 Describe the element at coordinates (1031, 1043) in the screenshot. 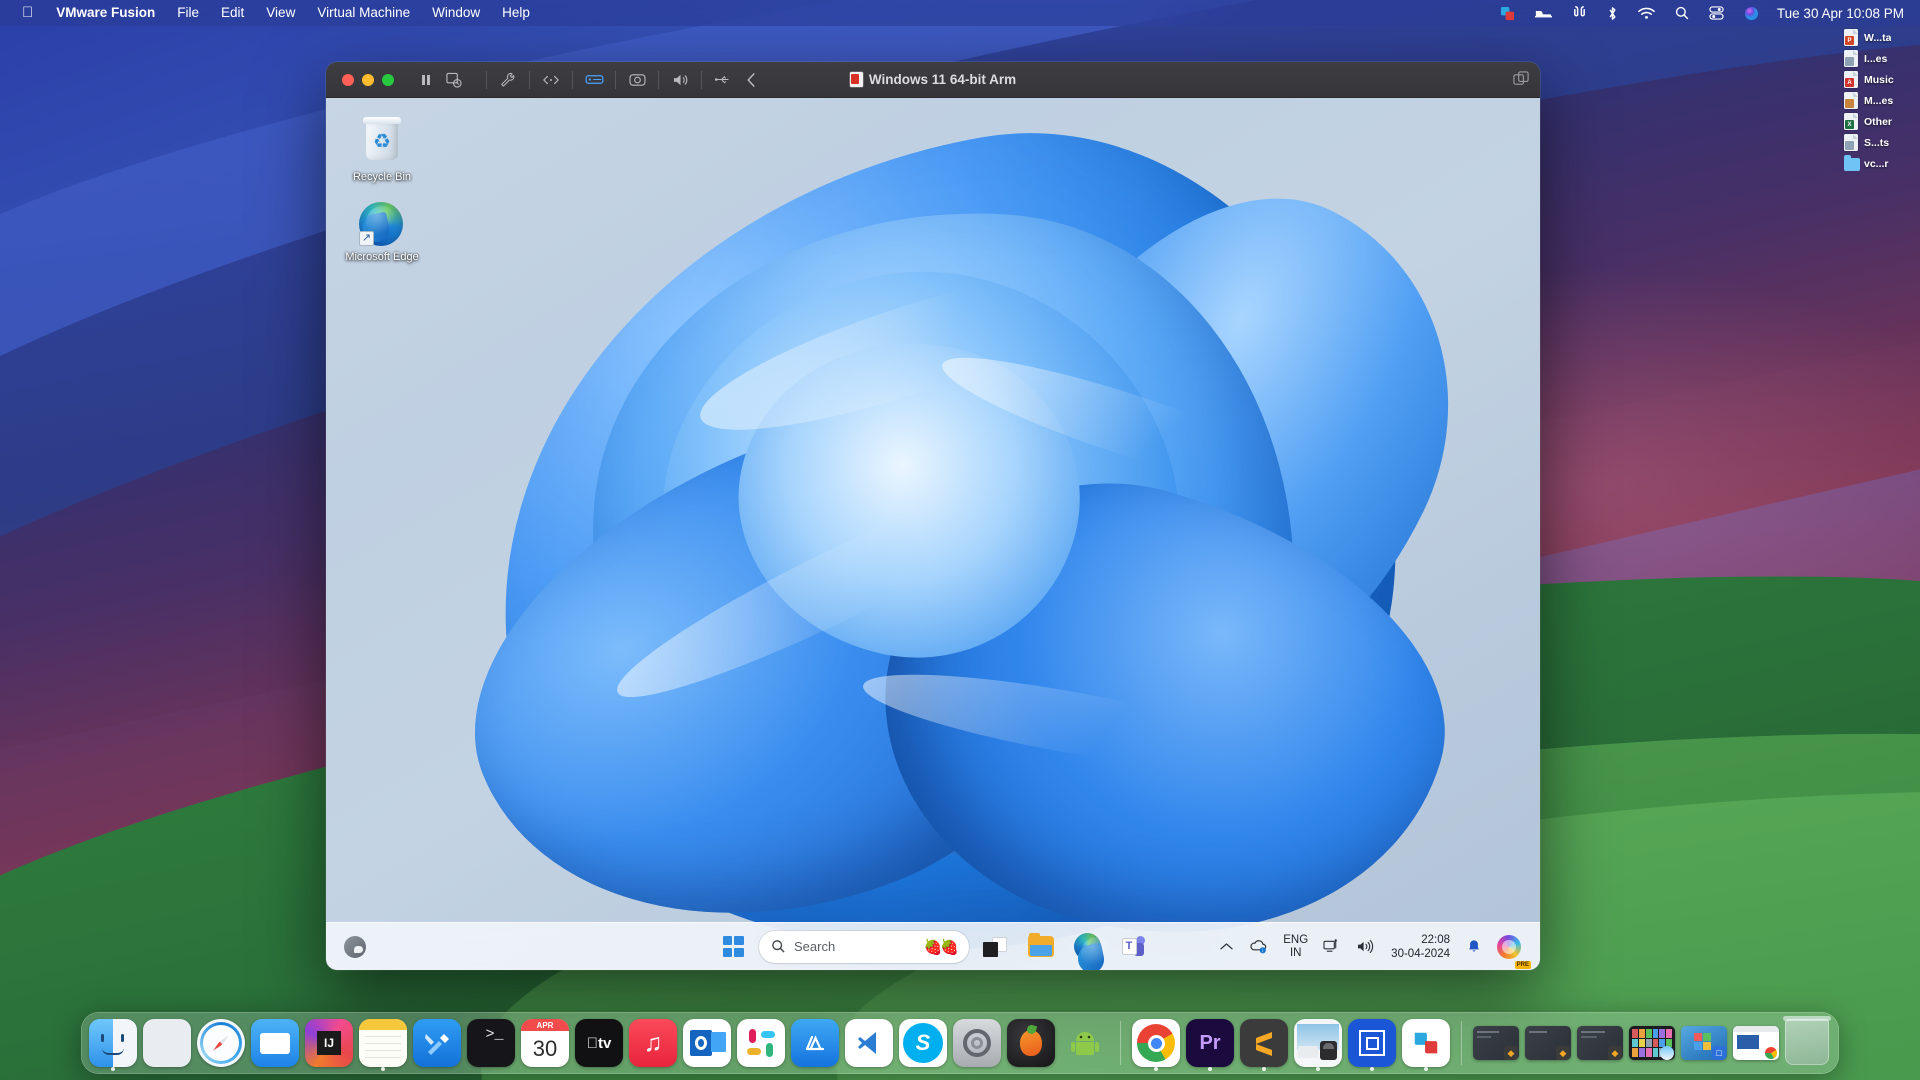

I see `dock-item-fl-studio` at that location.